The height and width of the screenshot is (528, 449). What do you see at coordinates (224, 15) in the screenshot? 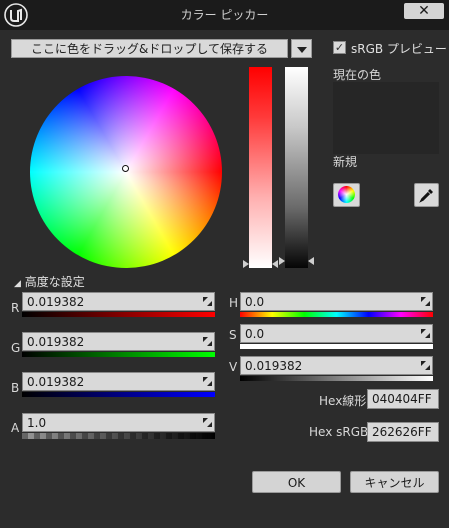
I see `window-title: カラー ピッカー` at bounding box center [224, 15].